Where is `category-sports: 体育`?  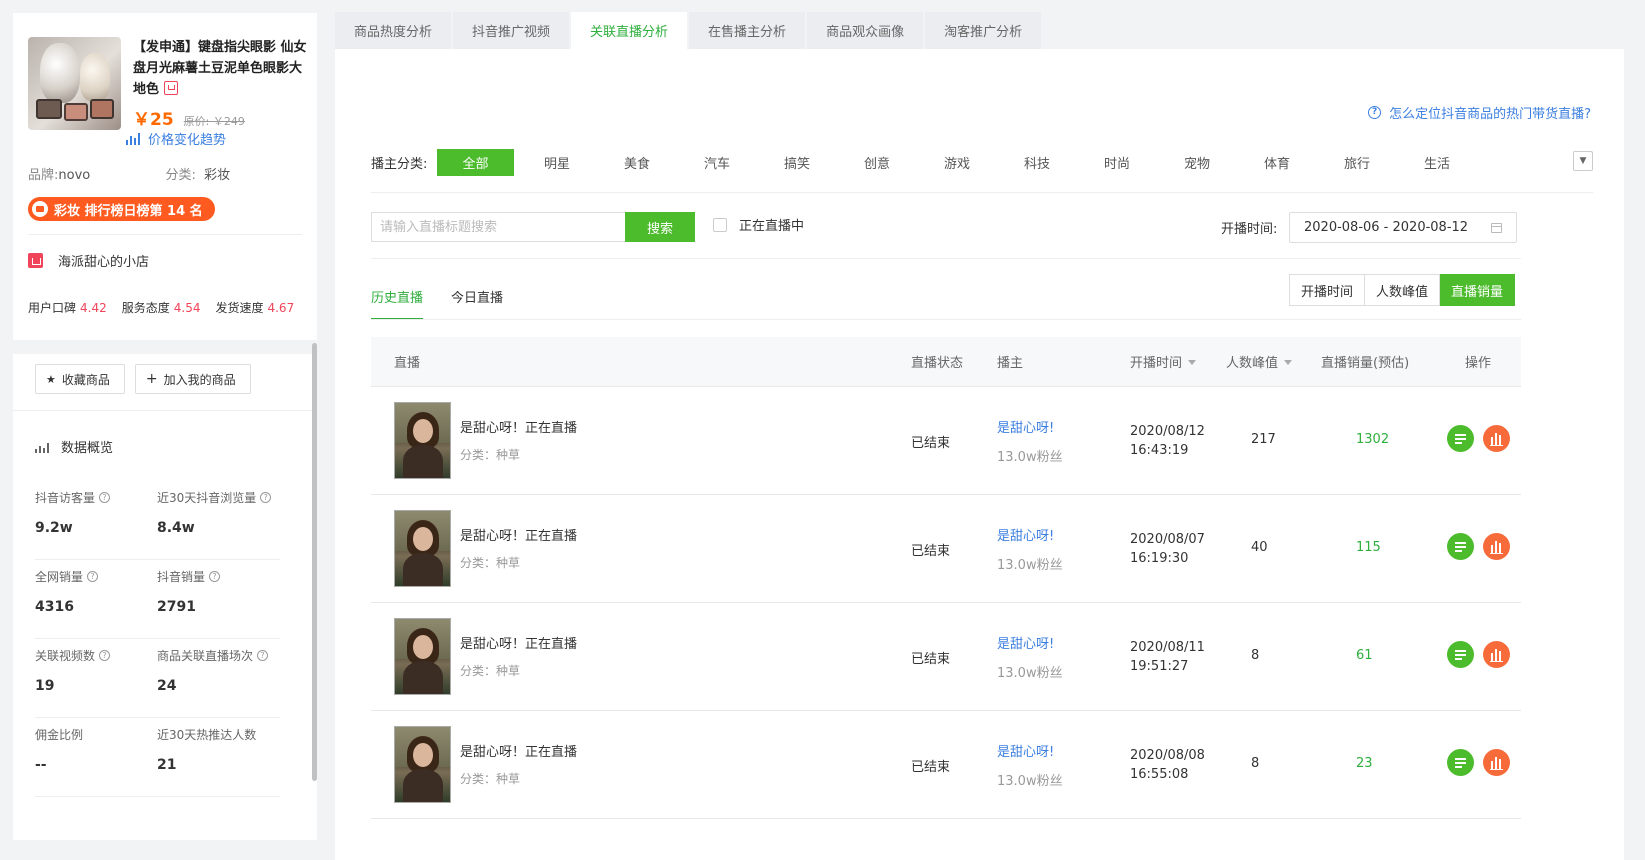 category-sports: 体育 is located at coordinates (1277, 162).